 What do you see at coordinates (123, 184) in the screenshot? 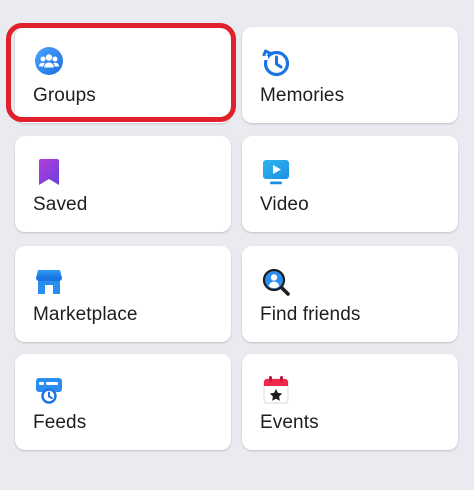
I see `shortcut-saved: Saved` at bounding box center [123, 184].